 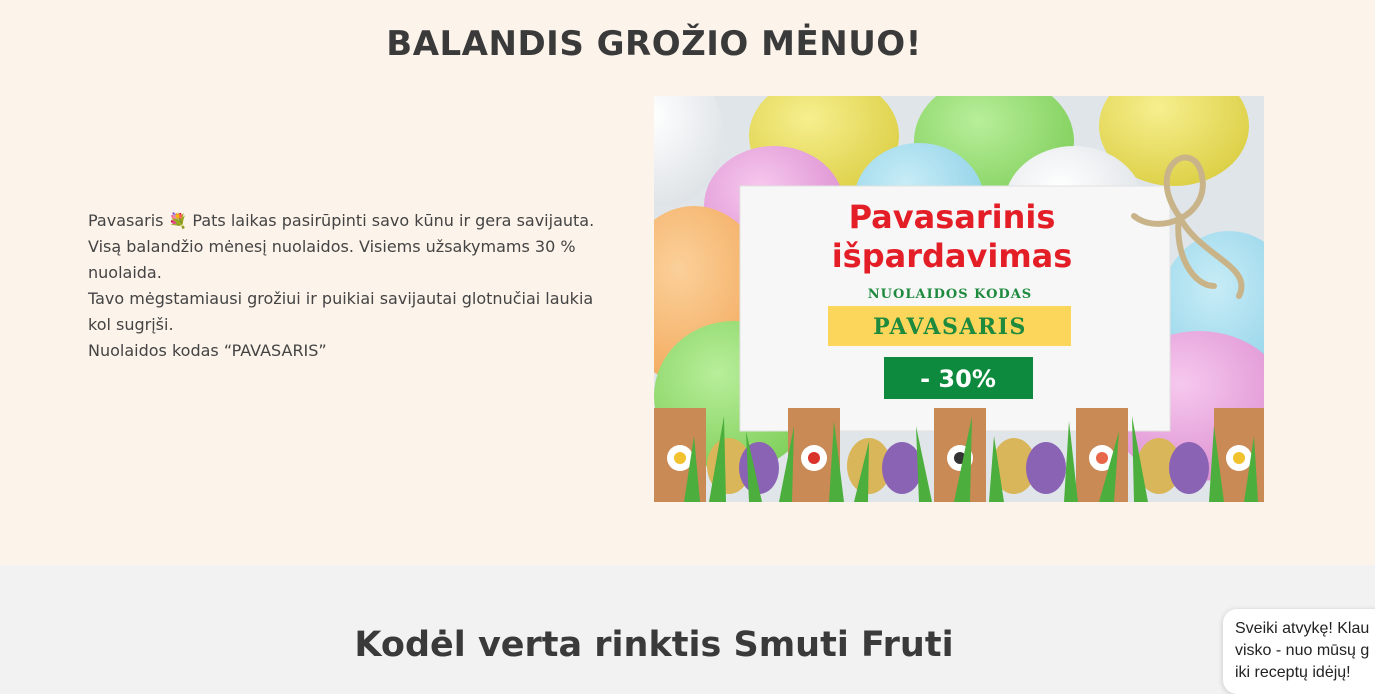 I want to click on banner-title-line-1: Pavasarinis, so click(x=952, y=217).